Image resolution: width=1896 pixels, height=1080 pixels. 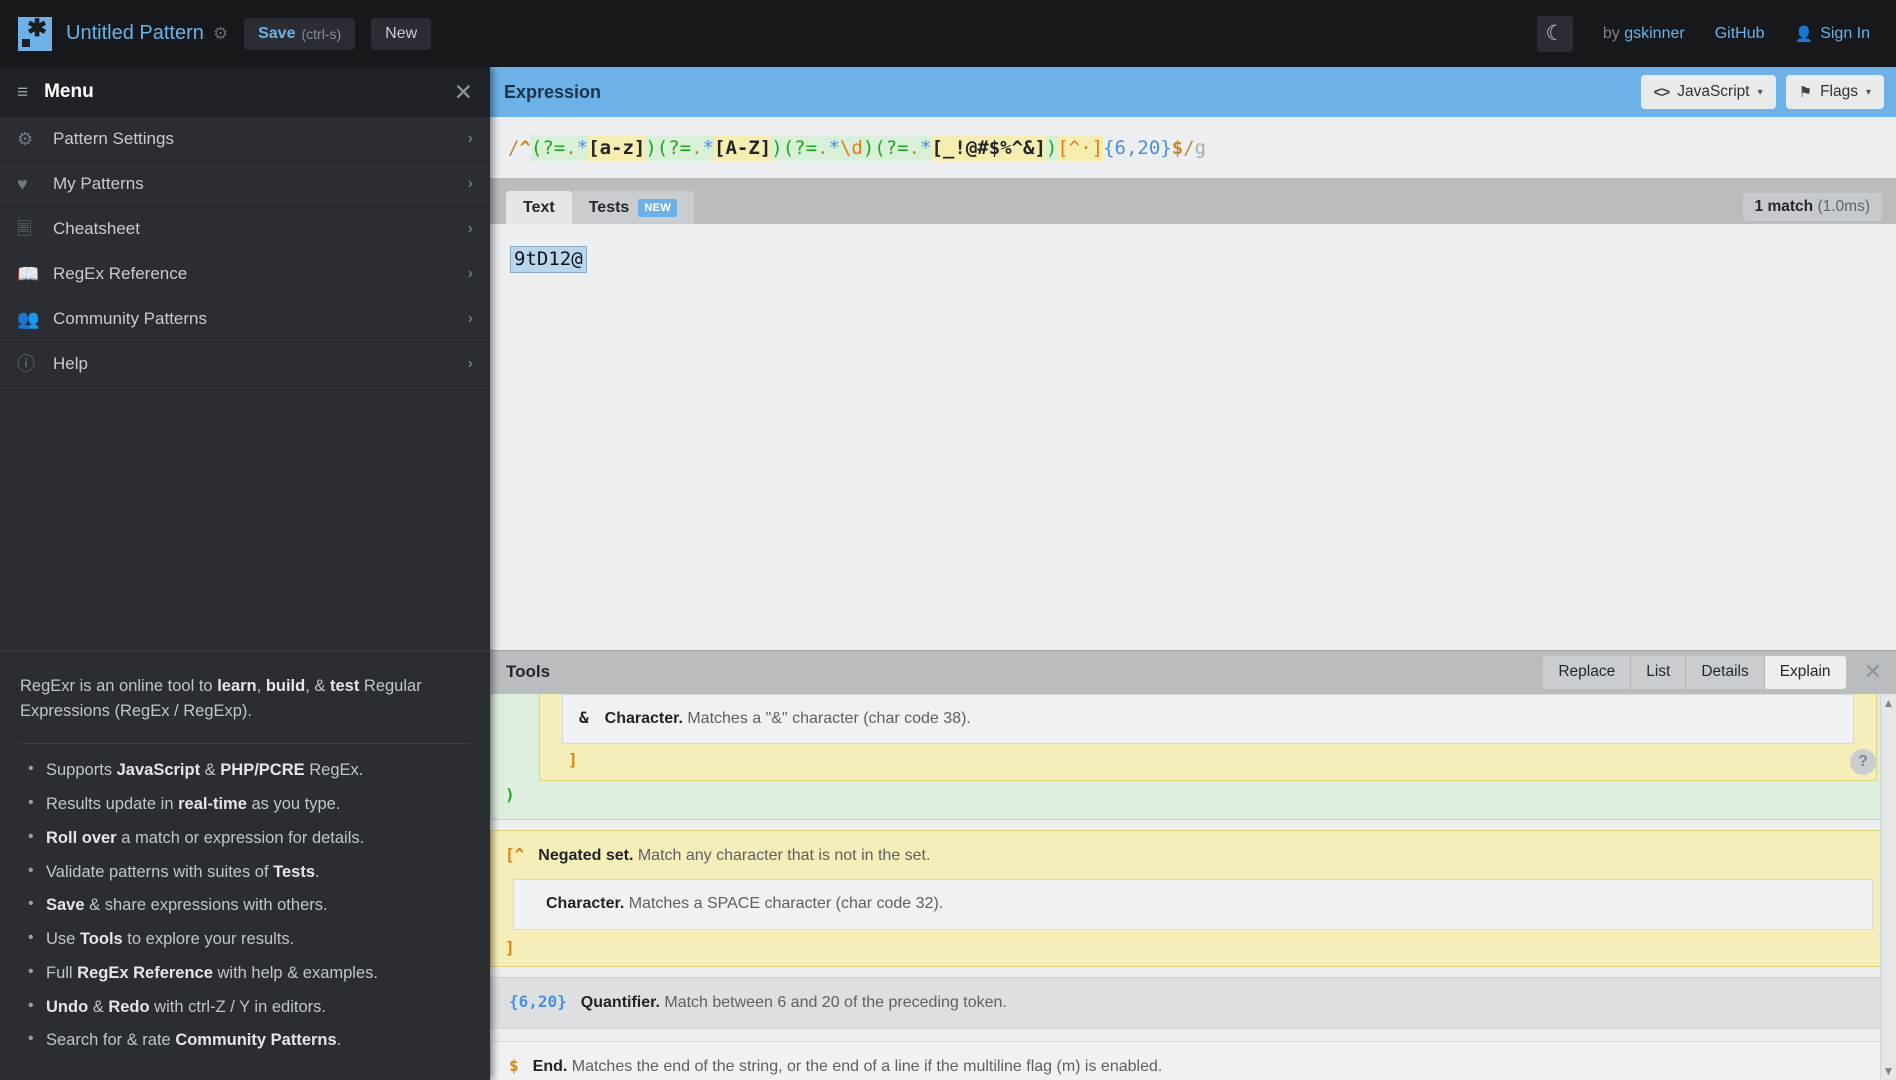 What do you see at coordinates (245, 744) in the screenshot?
I see `divider` at bounding box center [245, 744].